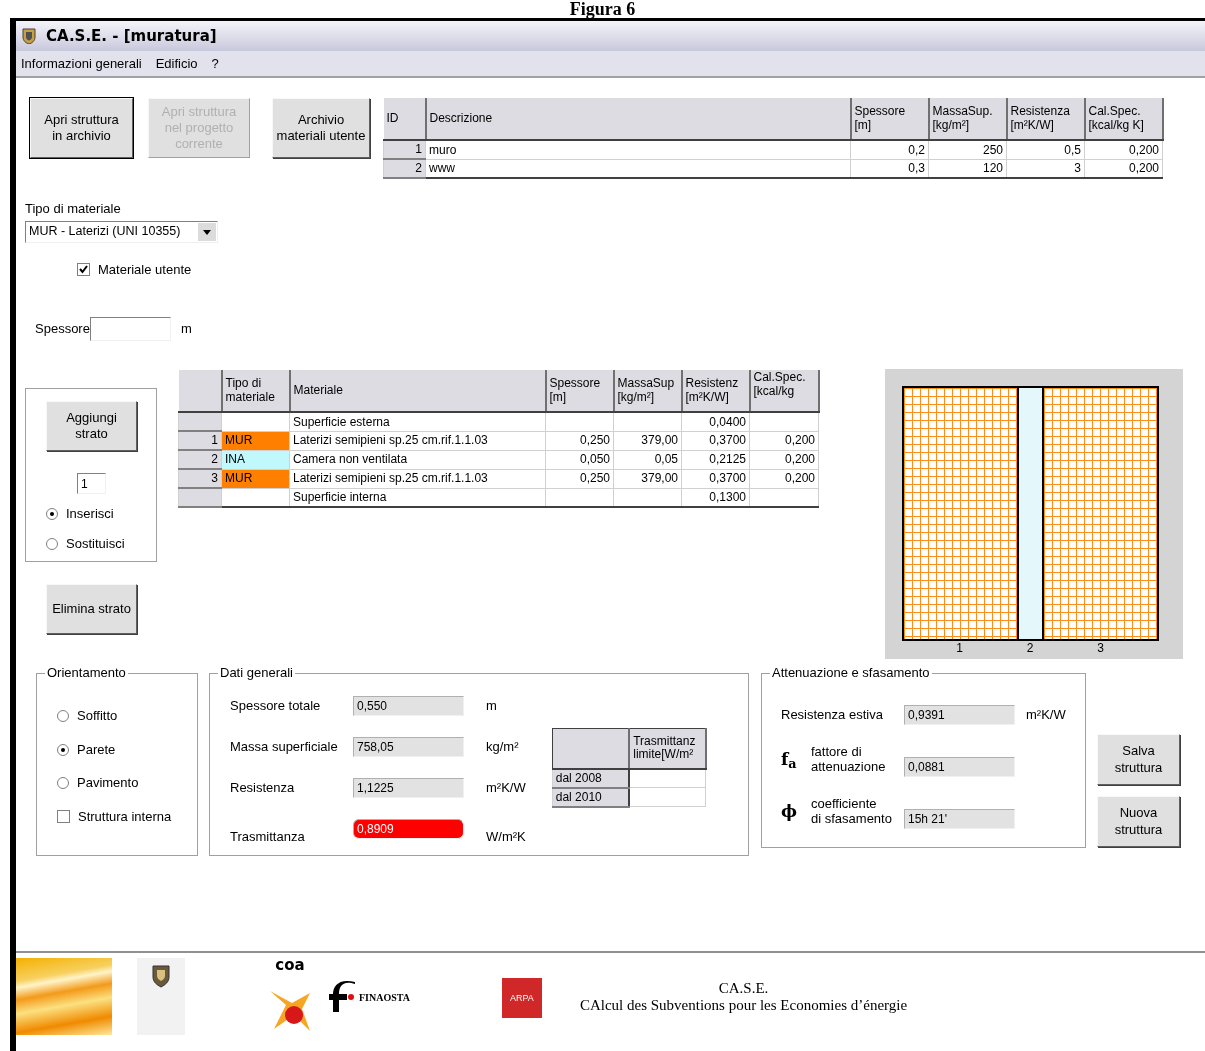  What do you see at coordinates (959, 767) in the screenshot?
I see `value-field: 0,0881` at bounding box center [959, 767].